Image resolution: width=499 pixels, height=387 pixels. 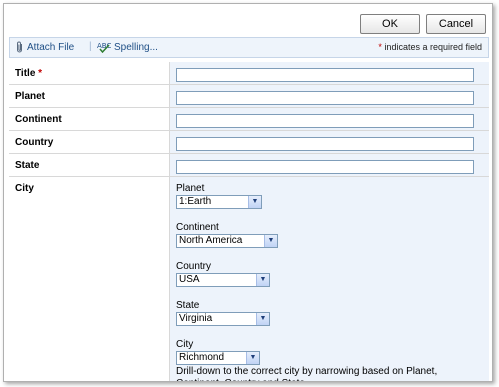 What do you see at coordinates (196, 318) in the screenshot?
I see `state-selected-value: Virginia` at bounding box center [196, 318].